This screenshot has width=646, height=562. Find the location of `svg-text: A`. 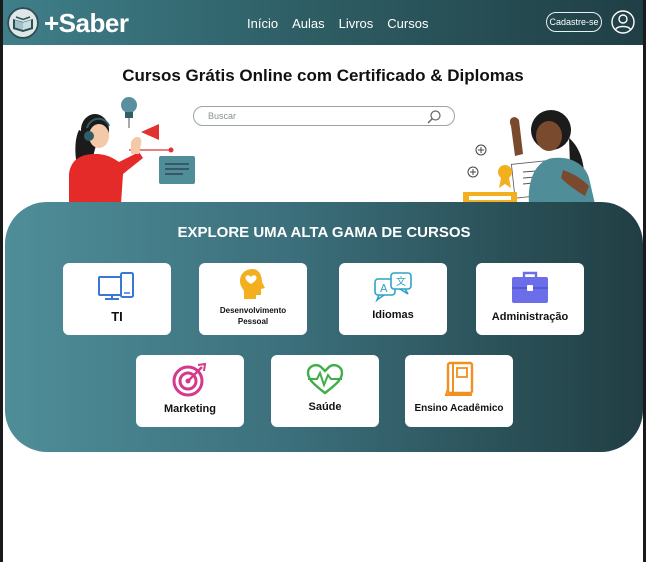

svg-text: A is located at coordinates (384, 288).